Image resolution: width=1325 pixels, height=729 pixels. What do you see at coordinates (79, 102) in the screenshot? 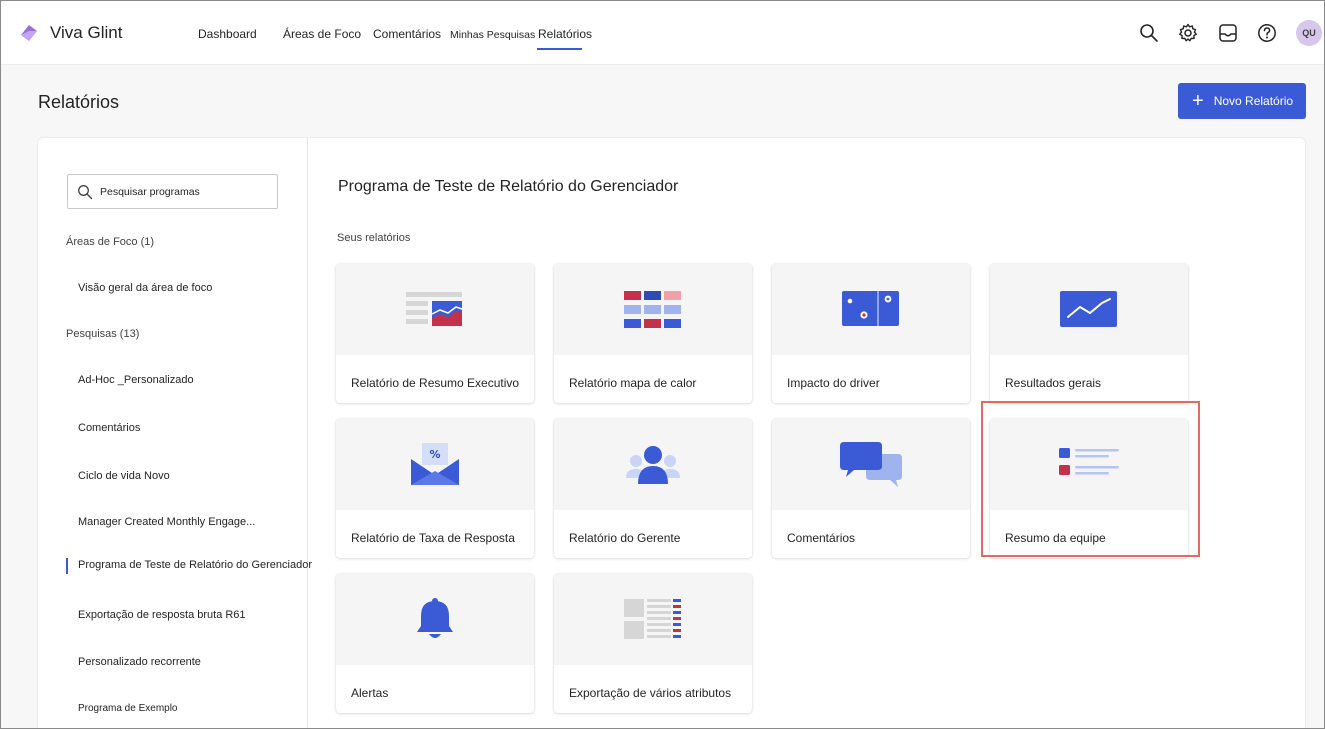
I see `page-title: Relatórios` at bounding box center [79, 102].